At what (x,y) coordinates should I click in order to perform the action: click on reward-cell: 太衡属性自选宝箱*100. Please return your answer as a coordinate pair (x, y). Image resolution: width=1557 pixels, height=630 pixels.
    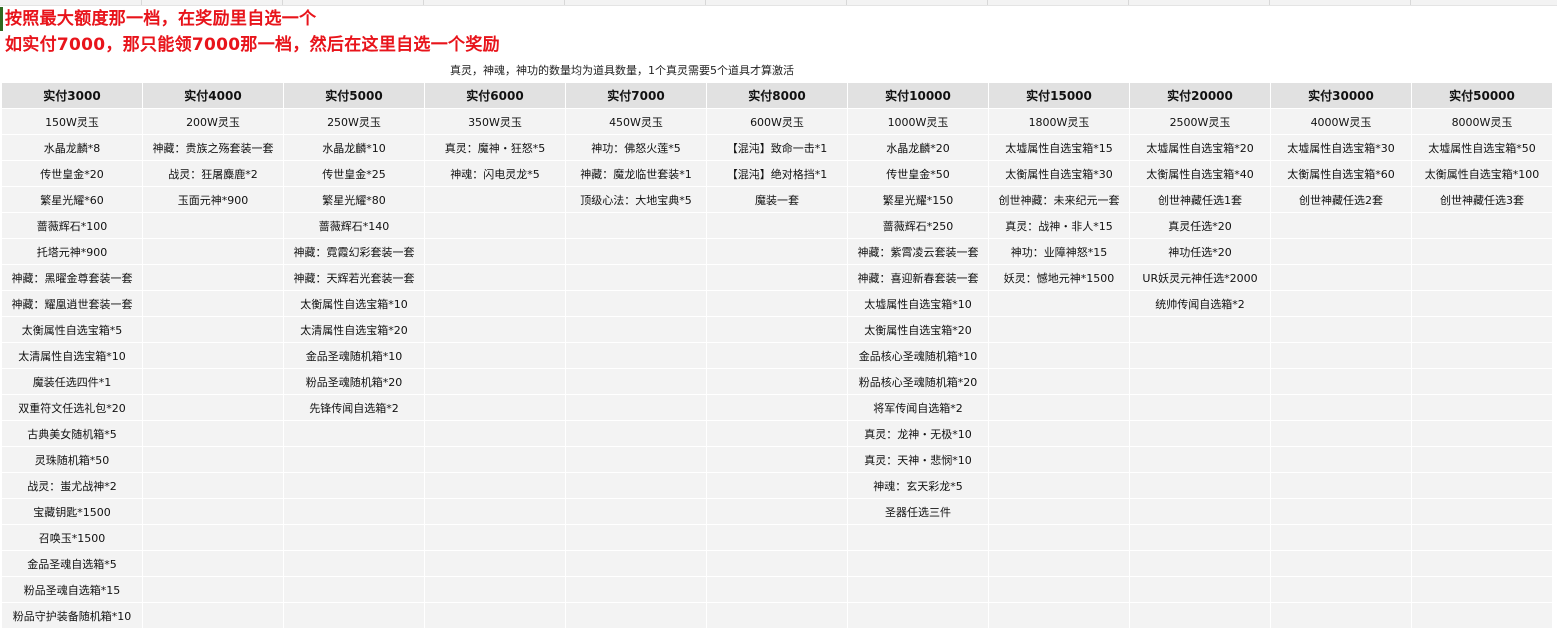
    Looking at the image, I should click on (1482, 173).